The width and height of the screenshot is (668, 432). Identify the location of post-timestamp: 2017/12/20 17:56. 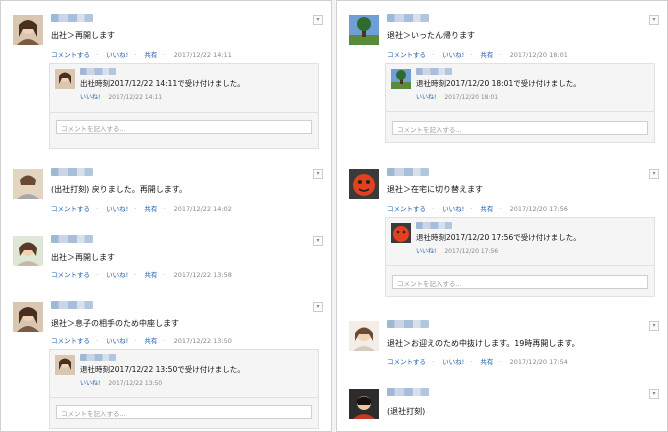
(539, 209).